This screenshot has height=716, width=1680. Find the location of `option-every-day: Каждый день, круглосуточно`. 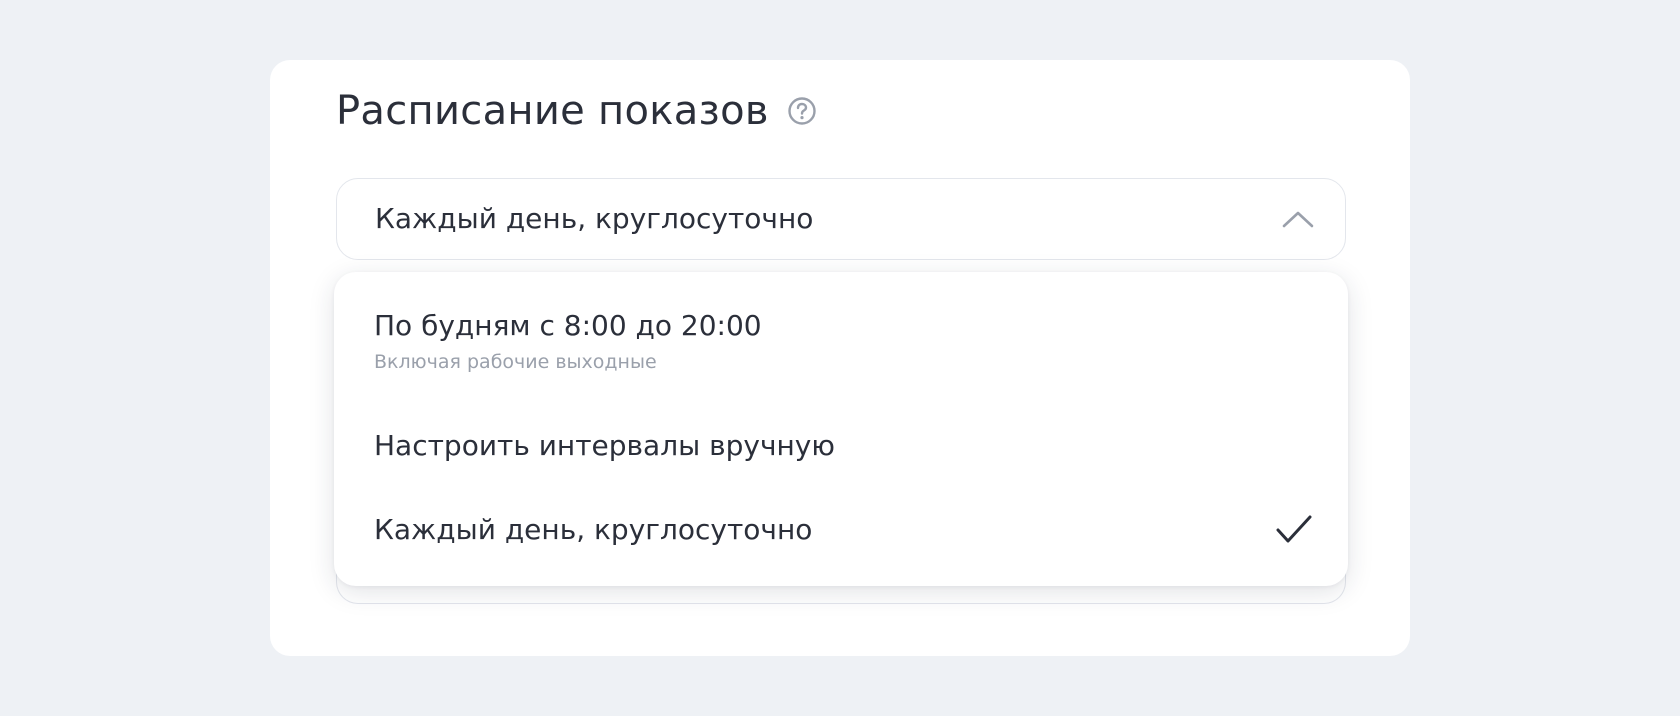

option-every-day: Каждый день, круглосуточно is located at coordinates (845, 530).